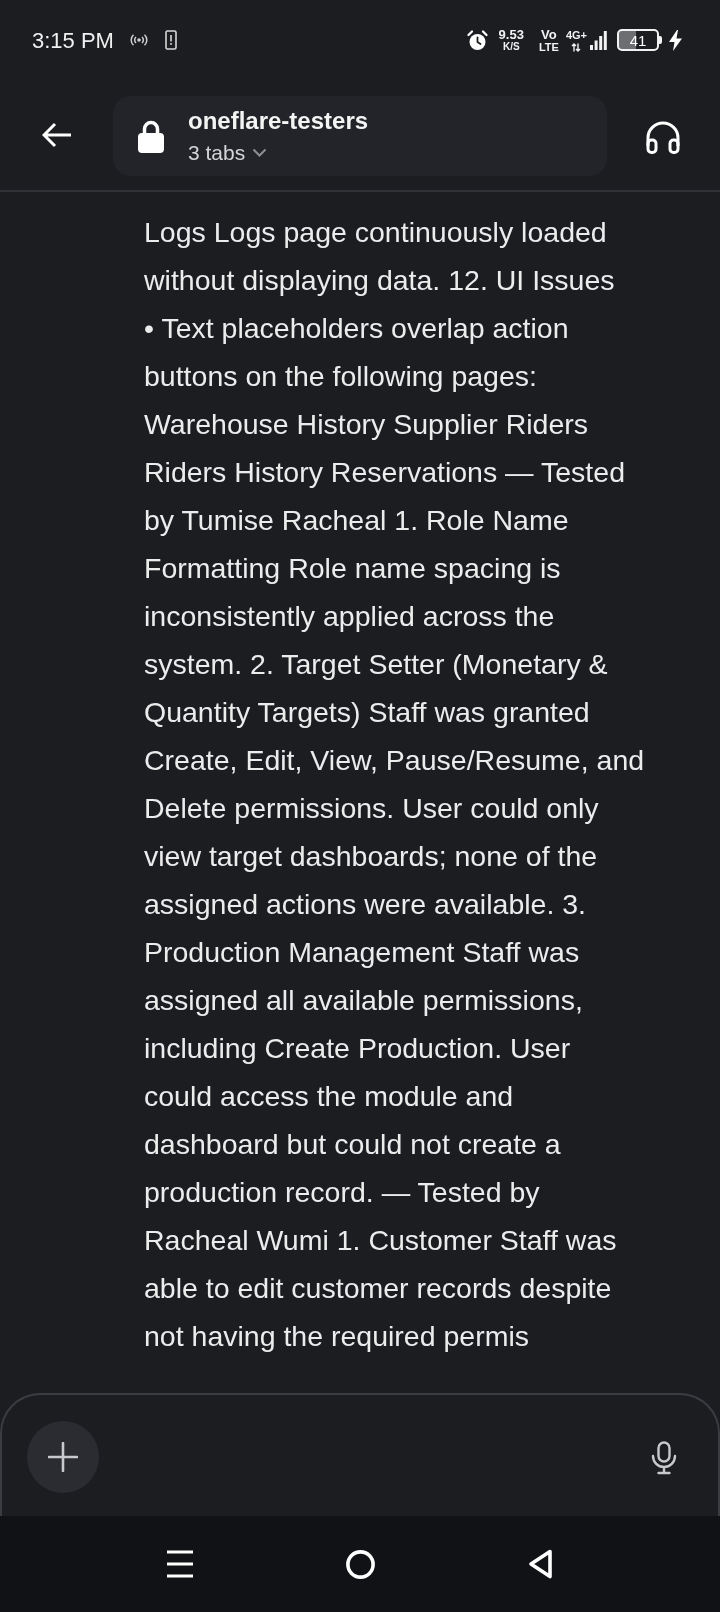 This screenshot has width=720, height=1612. Describe the element at coordinates (151, 136) in the screenshot. I see `lock-icon` at that location.